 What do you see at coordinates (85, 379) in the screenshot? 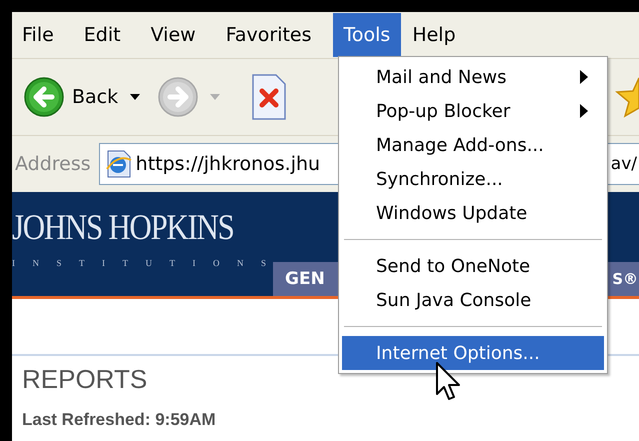
I see `page-heading: REPORTS` at bounding box center [85, 379].